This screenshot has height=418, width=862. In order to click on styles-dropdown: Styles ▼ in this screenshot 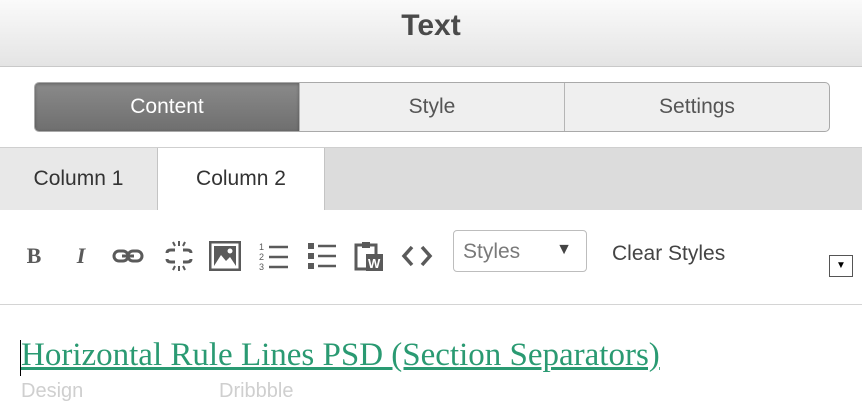, I will do `click(520, 251)`.